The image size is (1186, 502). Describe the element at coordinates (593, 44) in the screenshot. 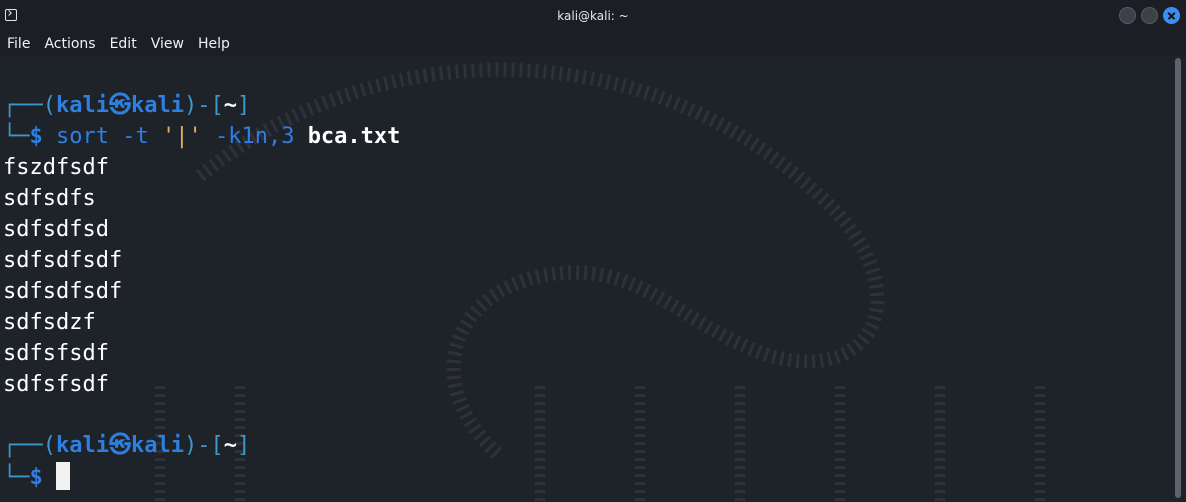

I see `menu-bar: File Actions Edit View Help` at that location.